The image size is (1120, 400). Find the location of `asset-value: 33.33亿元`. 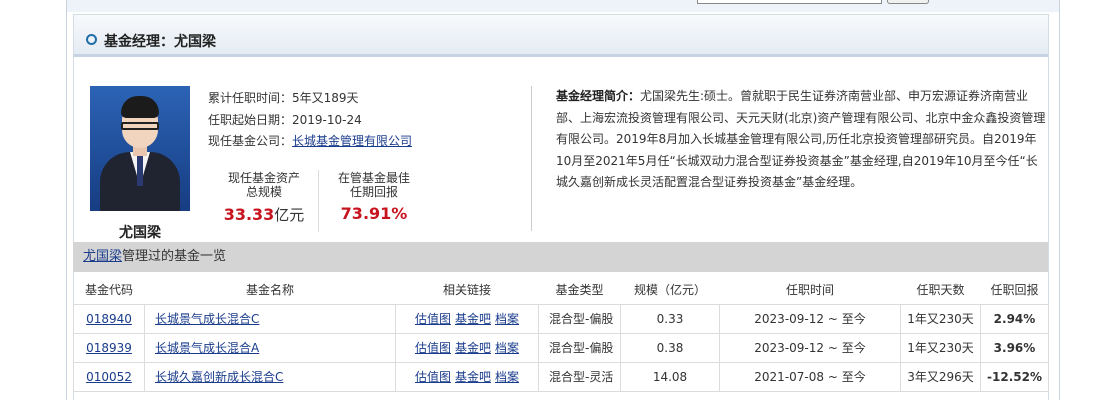

asset-value: 33.33亿元 is located at coordinates (264, 214).